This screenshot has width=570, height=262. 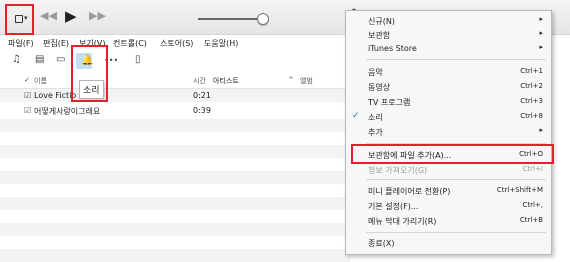 What do you see at coordinates (519, 190) in the screenshot?
I see `menu-item-shortcut: Ctrl+Shift+M` at bounding box center [519, 190].